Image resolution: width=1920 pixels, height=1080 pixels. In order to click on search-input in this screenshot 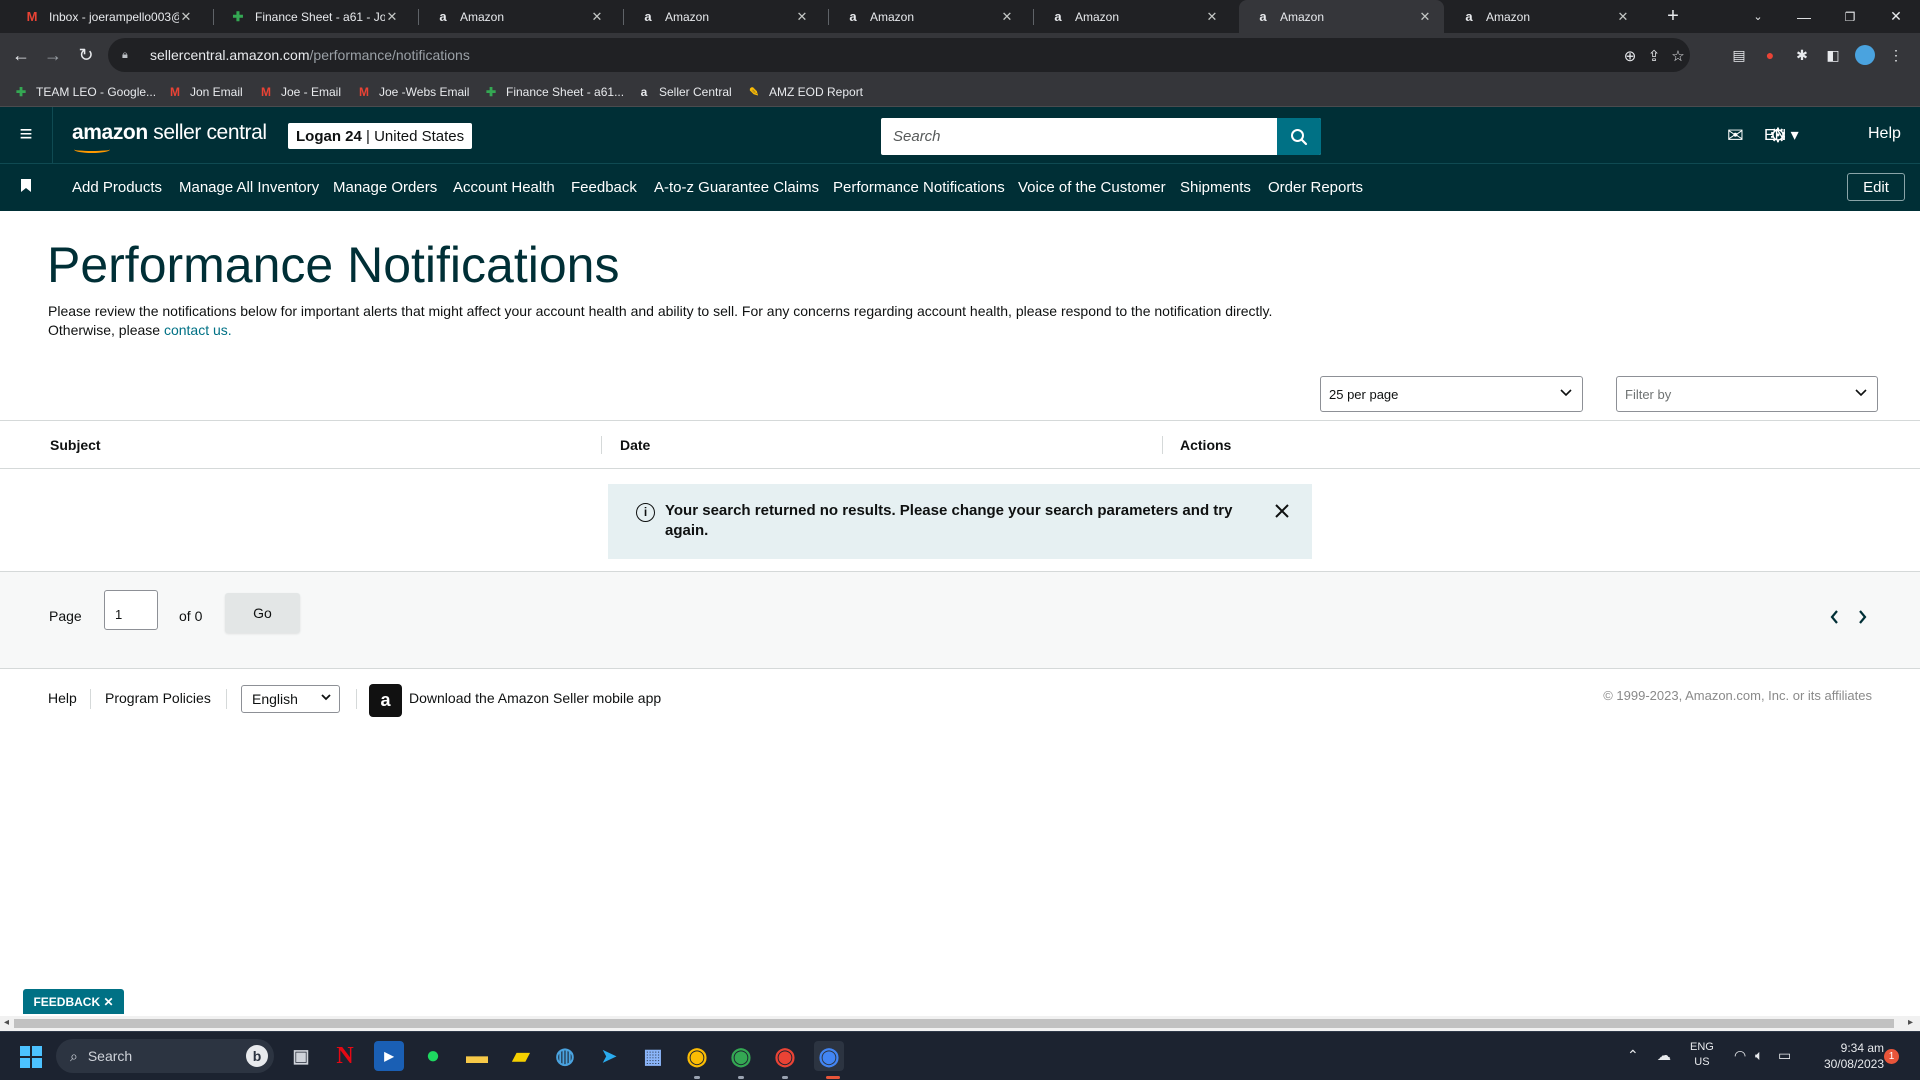, I will do `click(1079, 136)`.